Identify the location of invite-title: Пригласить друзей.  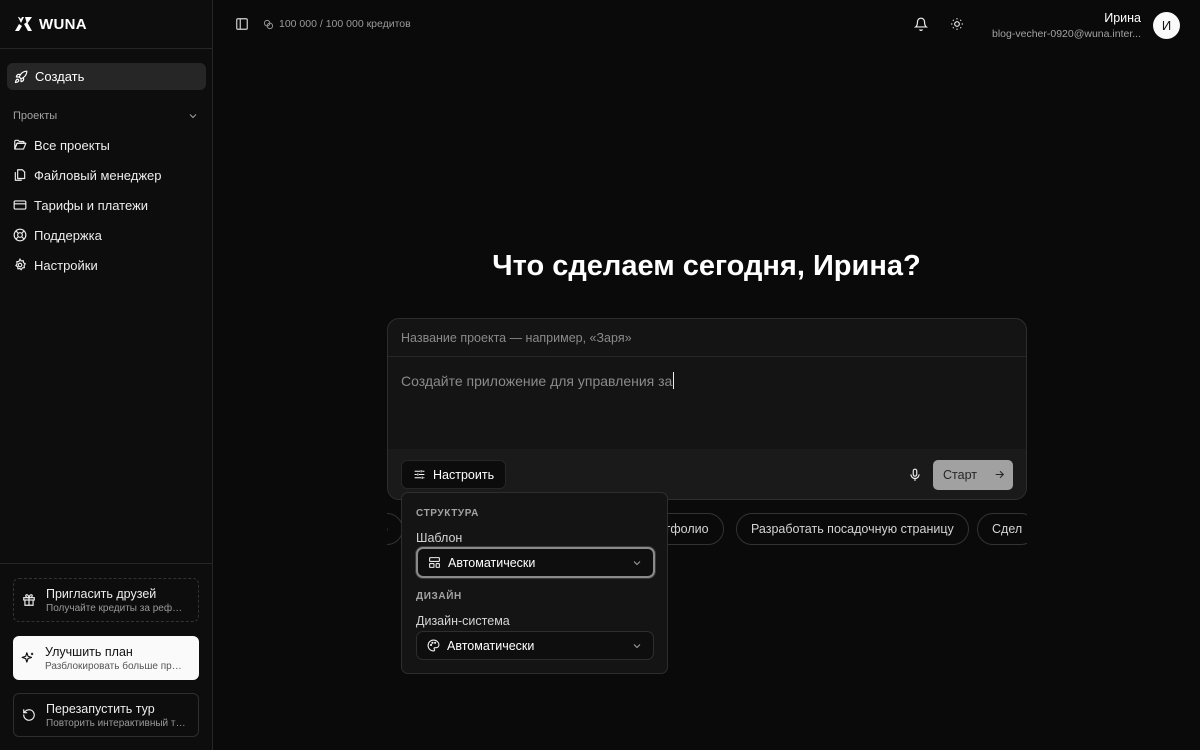
(101, 593).